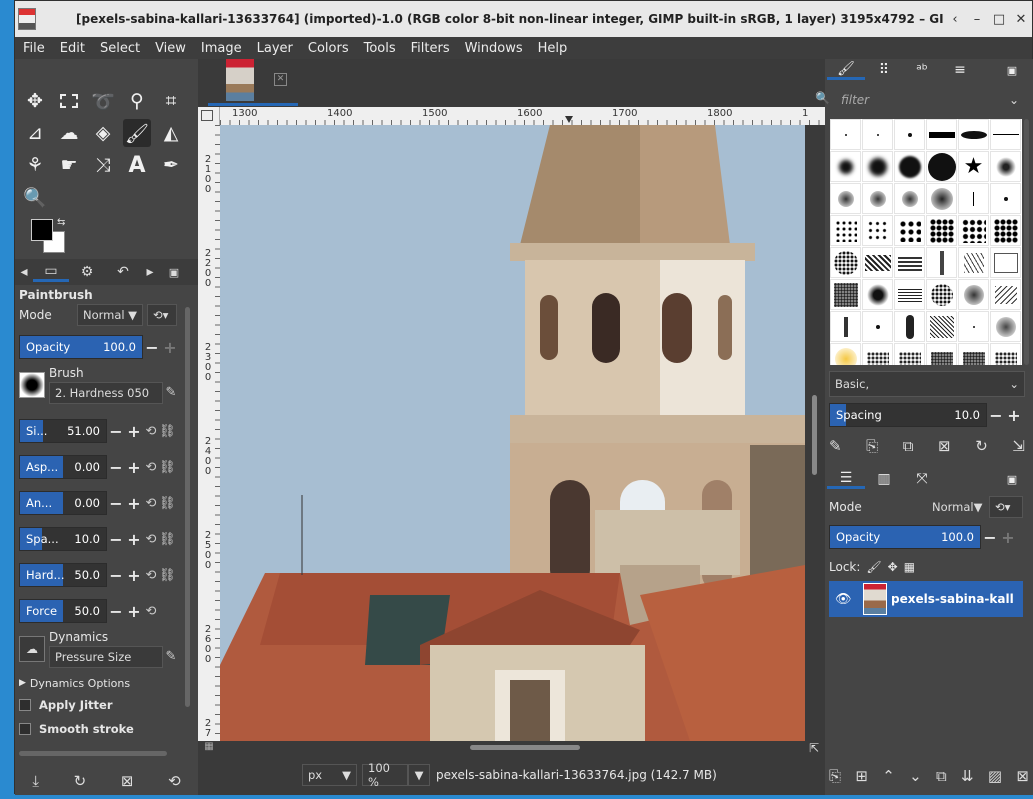 The image size is (1033, 799). I want to click on duplicate-brush-icon: ⧉, so click(908, 446).